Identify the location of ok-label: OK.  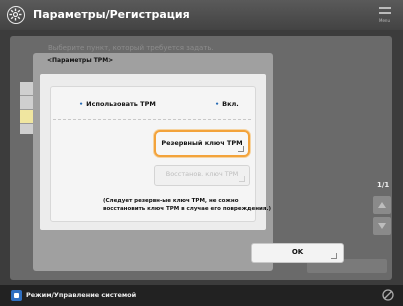
(297, 252).